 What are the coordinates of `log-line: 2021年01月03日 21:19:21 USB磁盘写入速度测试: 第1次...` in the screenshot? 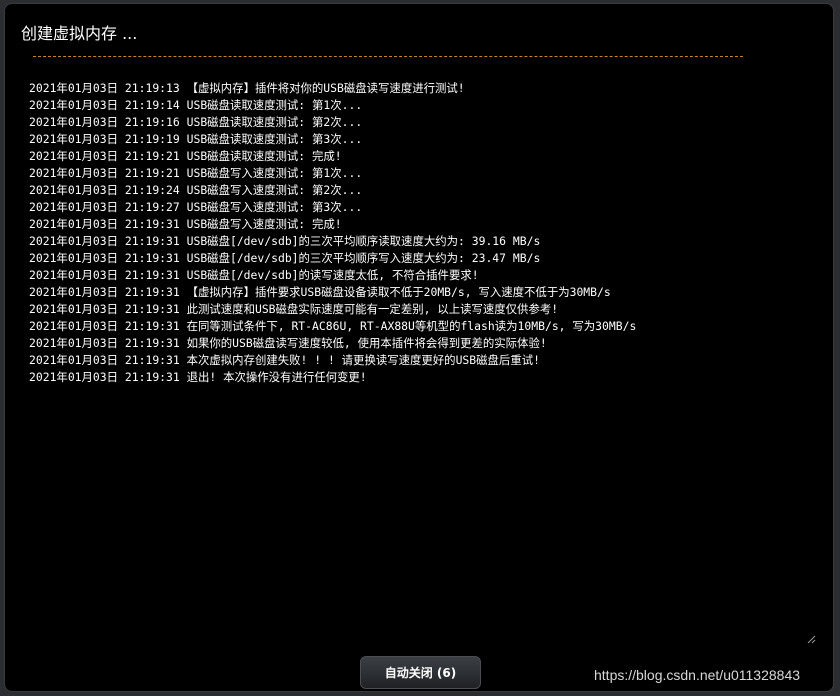 It's located at (196, 173).